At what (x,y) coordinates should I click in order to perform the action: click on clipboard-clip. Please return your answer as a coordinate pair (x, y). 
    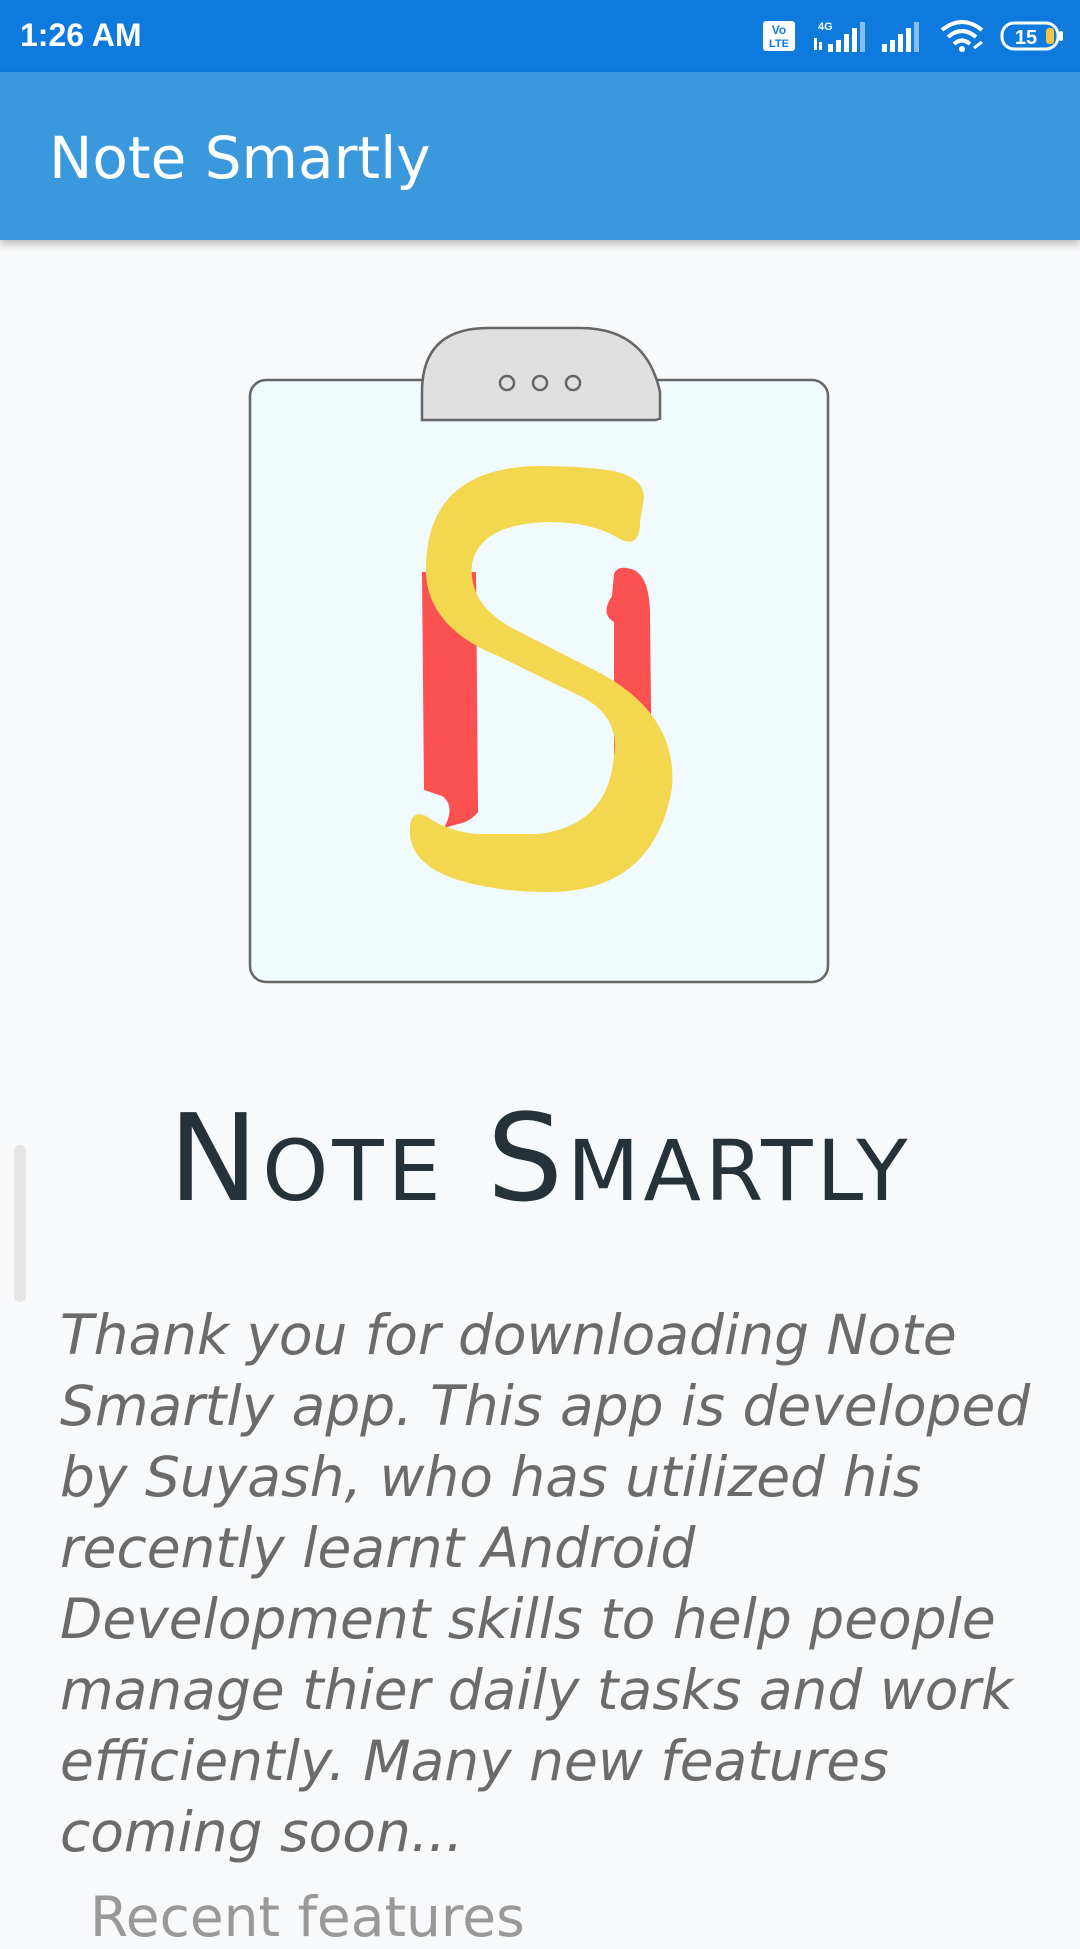
    Looking at the image, I should click on (541, 374).